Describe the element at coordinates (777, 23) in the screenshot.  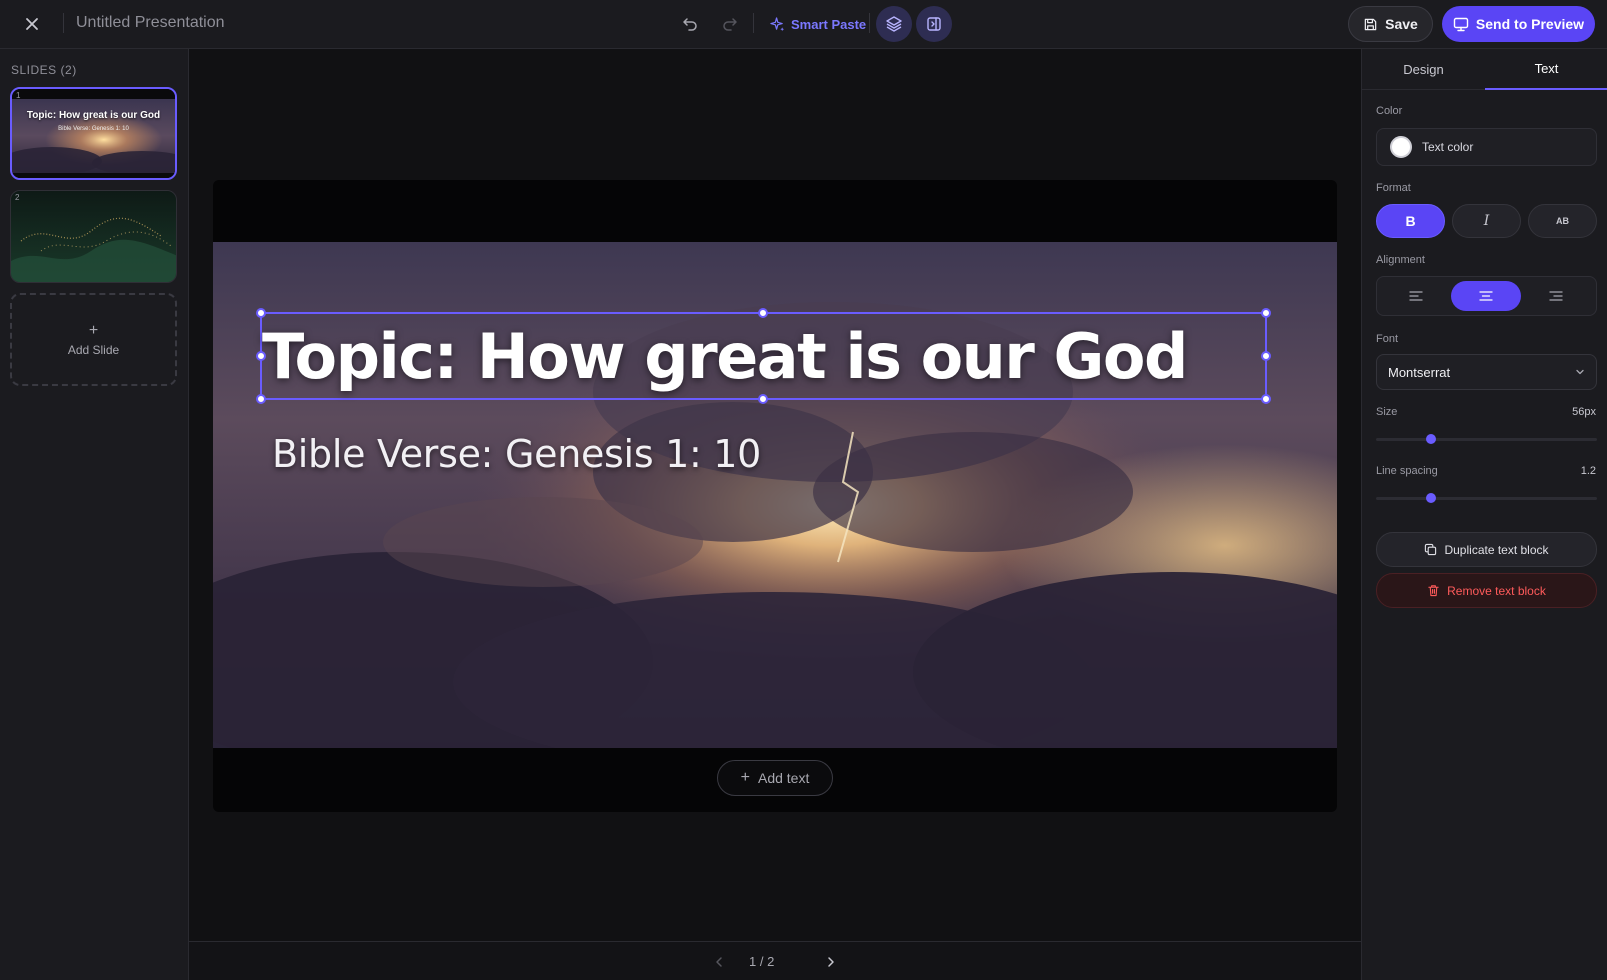
I see `sparkle-icon` at that location.